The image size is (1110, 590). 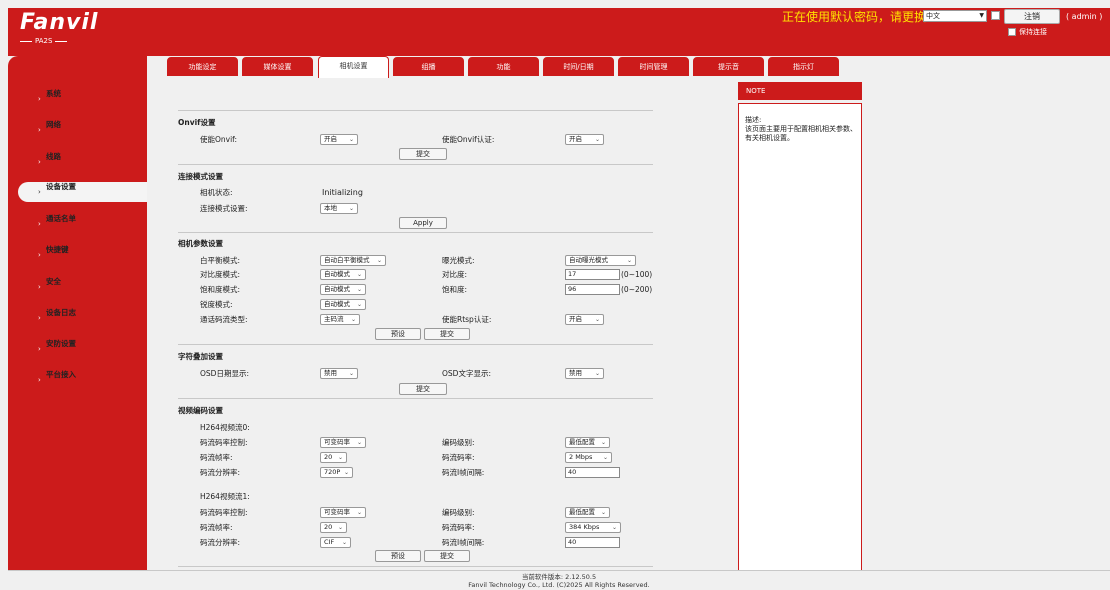 I want to click on sharpness-mode-select: 自动模式 ⌄, so click(x=343, y=304).